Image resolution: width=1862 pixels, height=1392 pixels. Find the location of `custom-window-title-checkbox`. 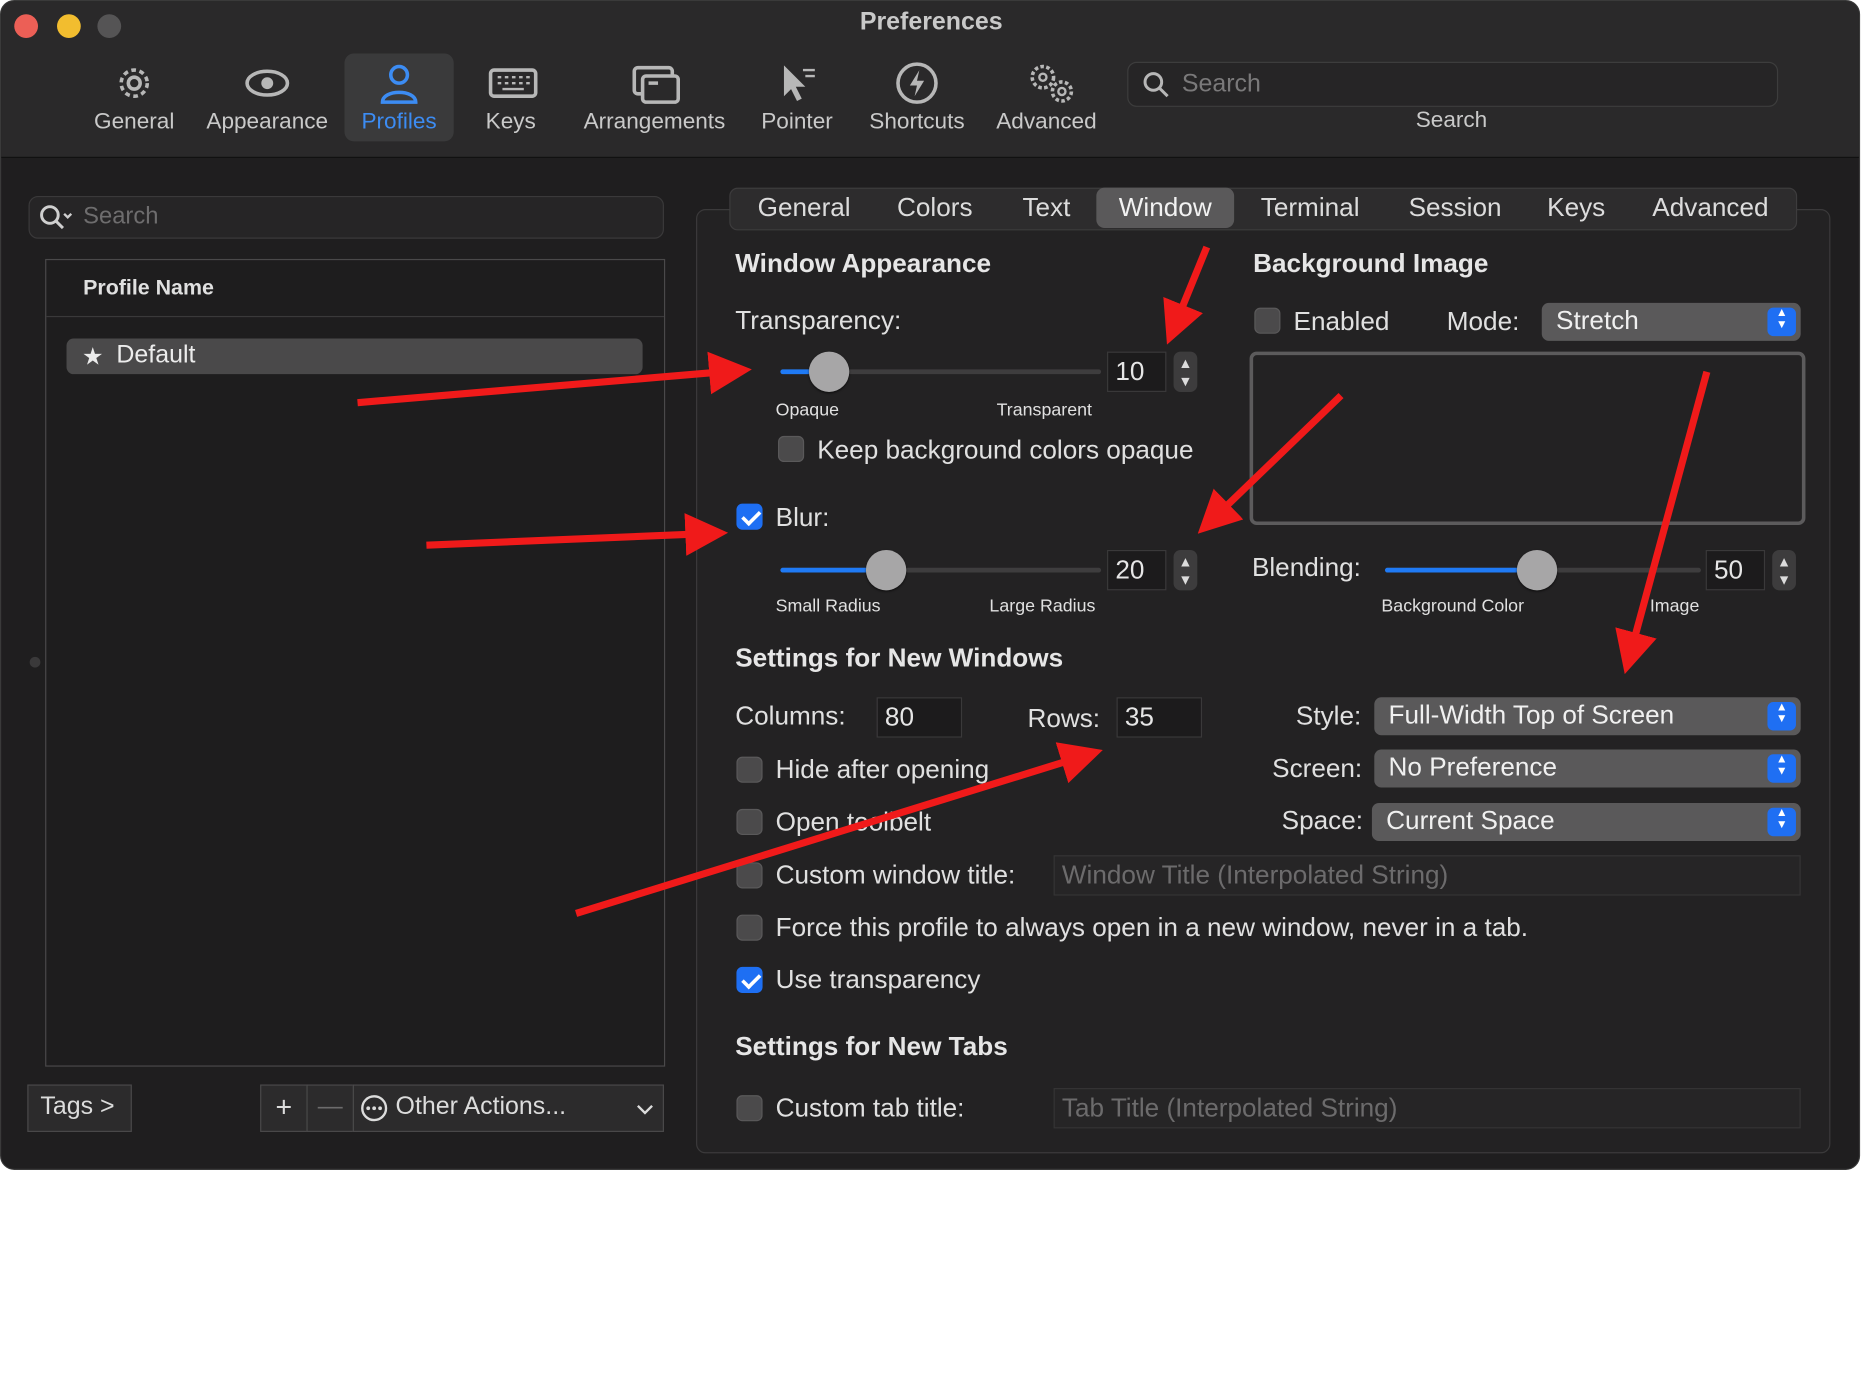

custom-window-title-checkbox is located at coordinates (749, 875).